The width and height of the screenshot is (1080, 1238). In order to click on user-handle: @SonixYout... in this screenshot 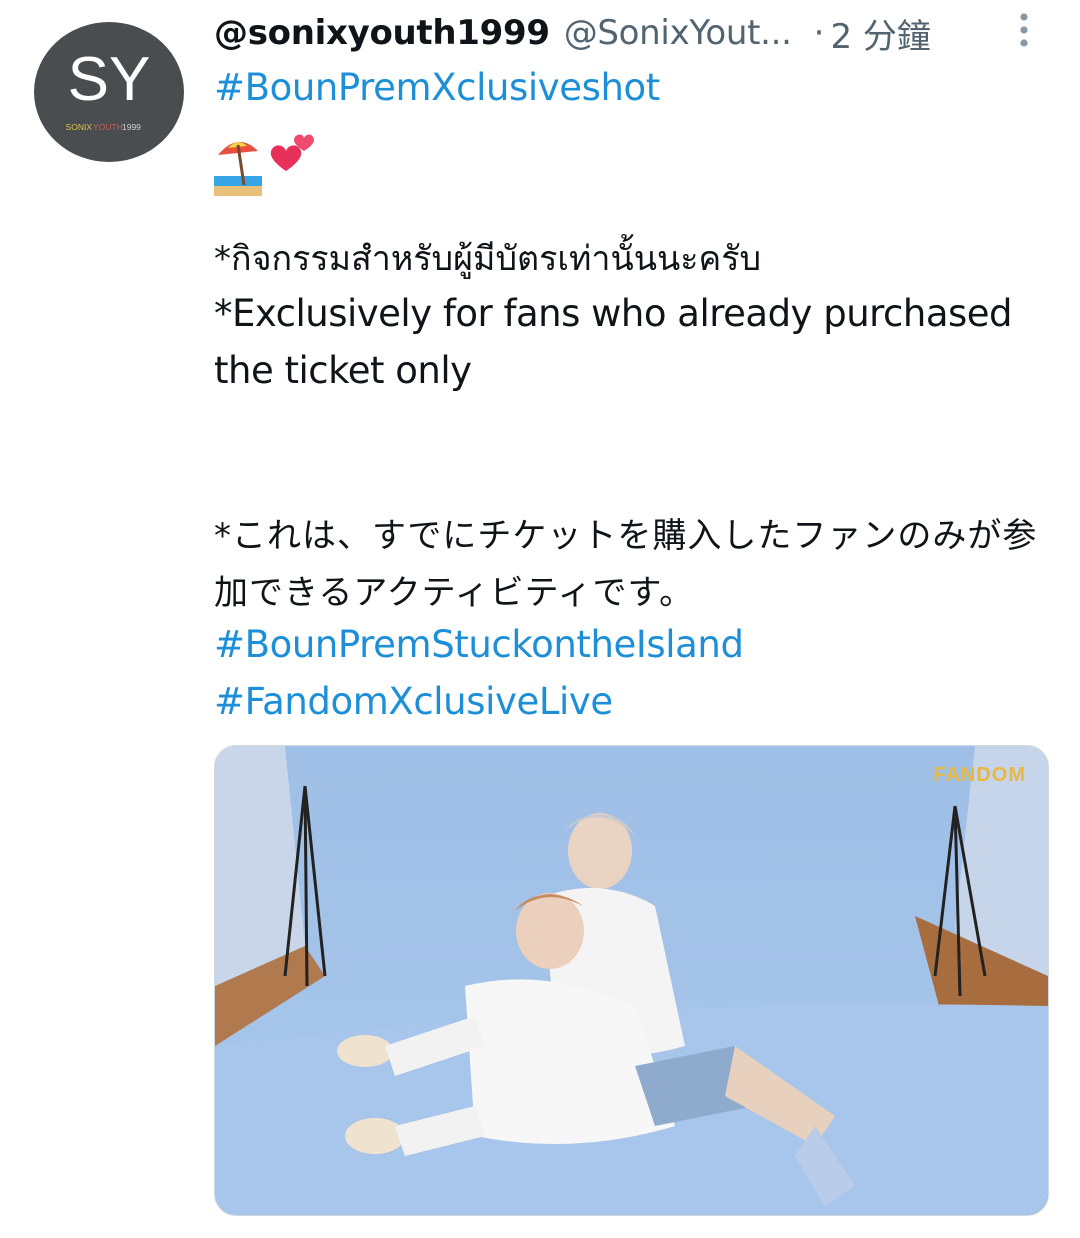, I will do `click(678, 33)`.